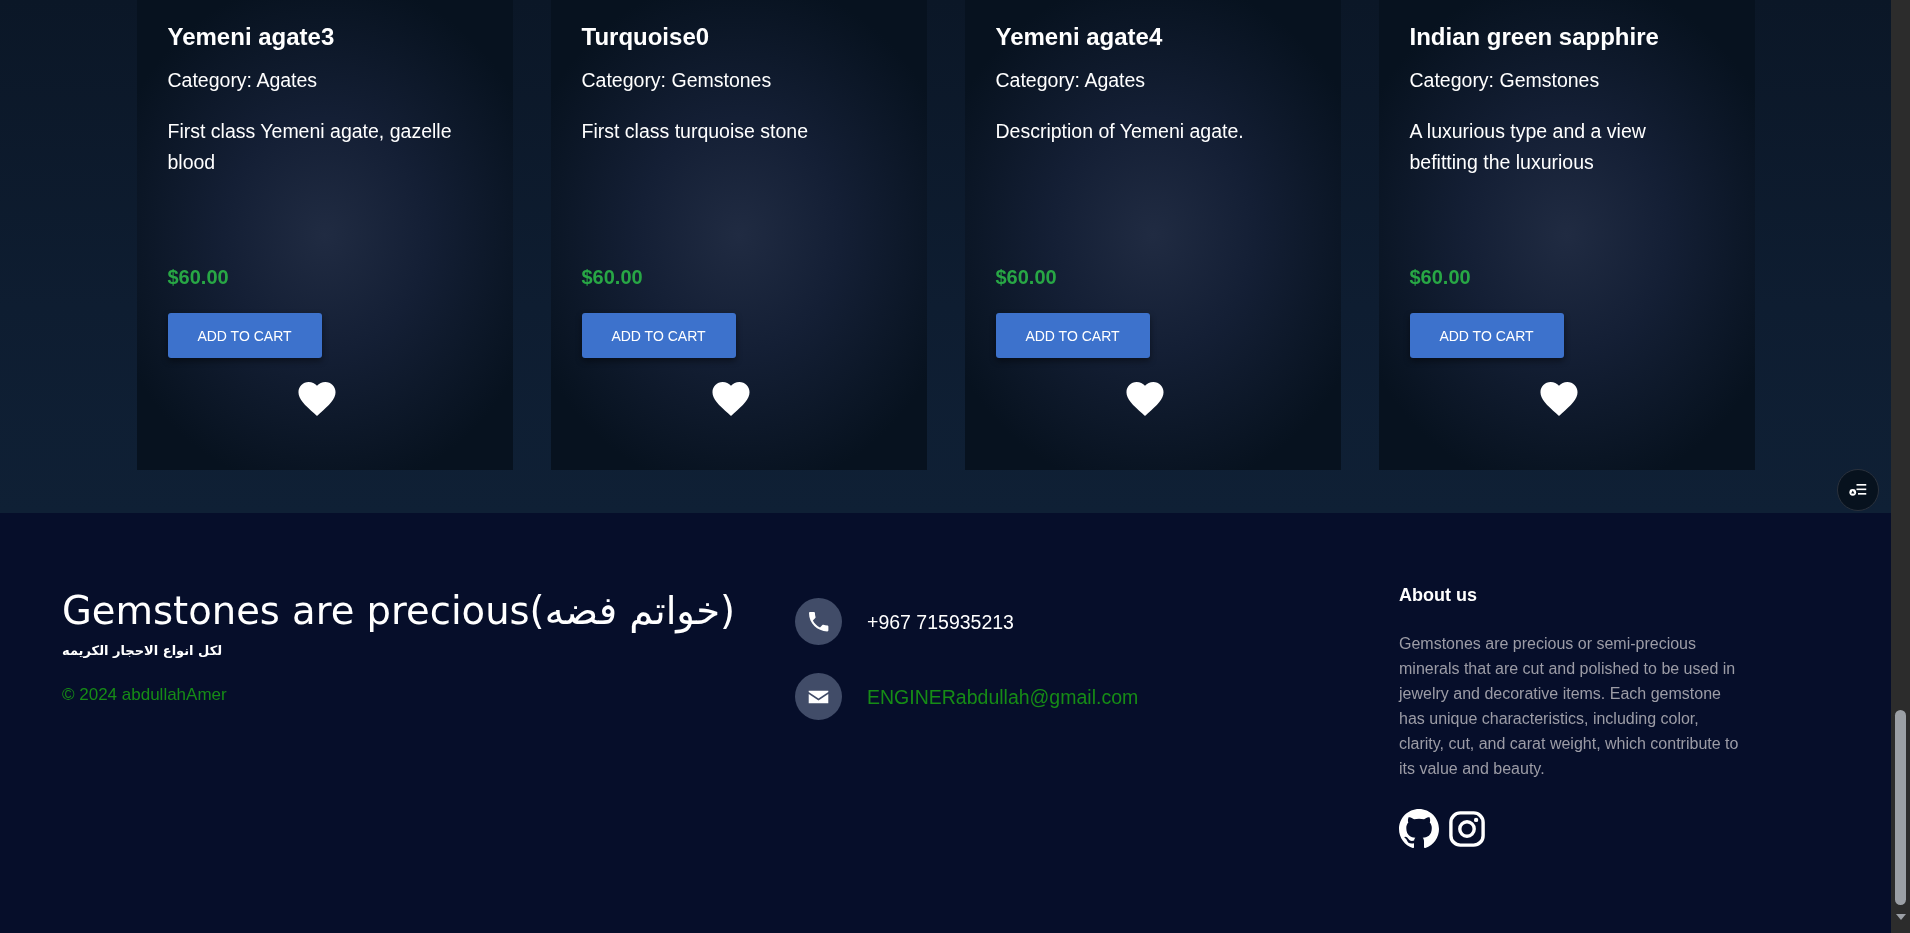 The height and width of the screenshot is (933, 1910). What do you see at coordinates (1079, 37) in the screenshot?
I see `product-title: Yemeni agate4` at bounding box center [1079, 37].